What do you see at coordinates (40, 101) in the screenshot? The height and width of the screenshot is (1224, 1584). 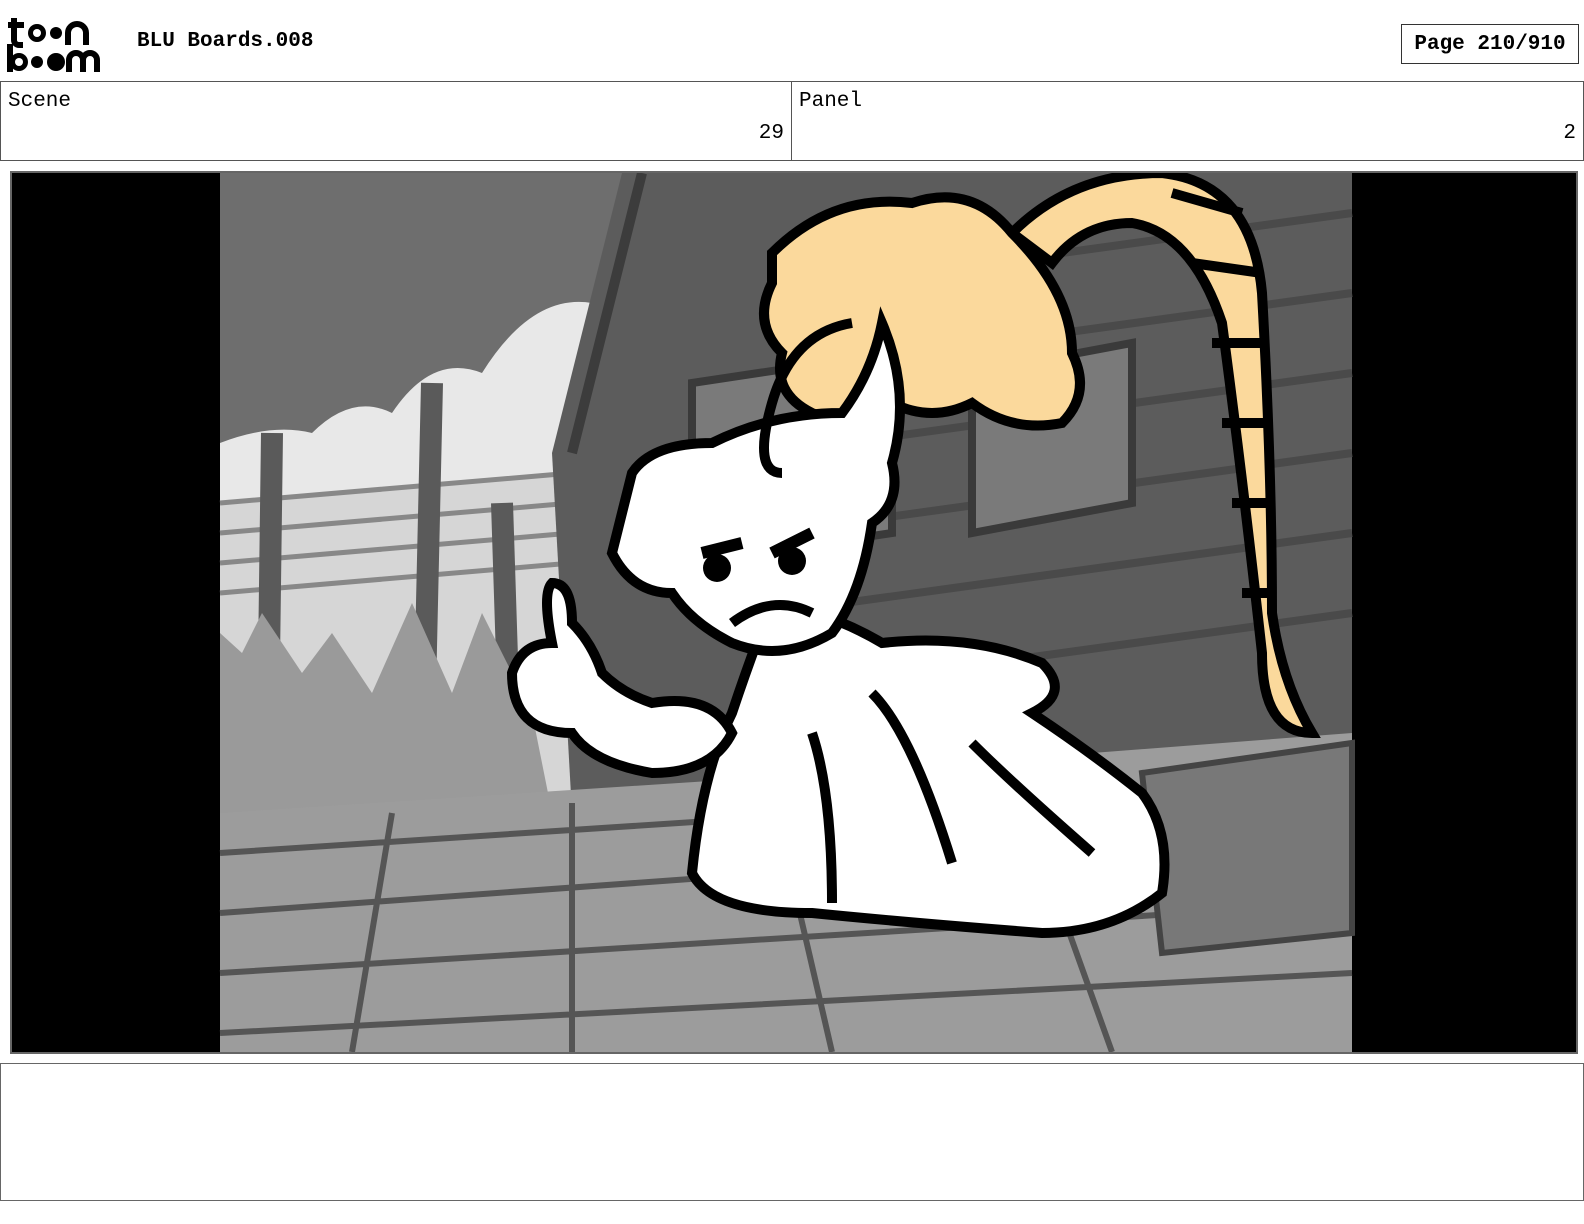 I see `scene-label: Scene` at bounding box center [40, 101].